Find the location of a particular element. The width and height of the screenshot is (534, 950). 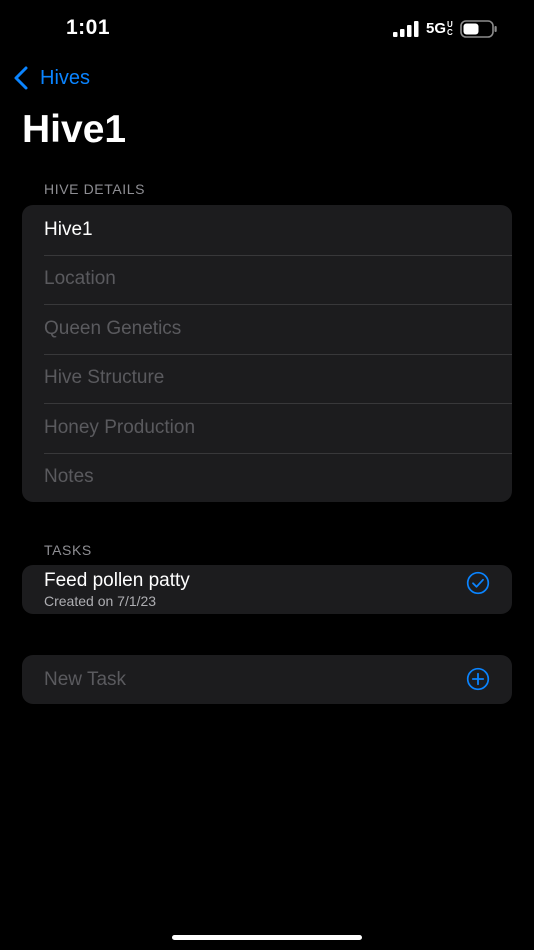

network-suffix: UC is located at coordinates (450, 28).